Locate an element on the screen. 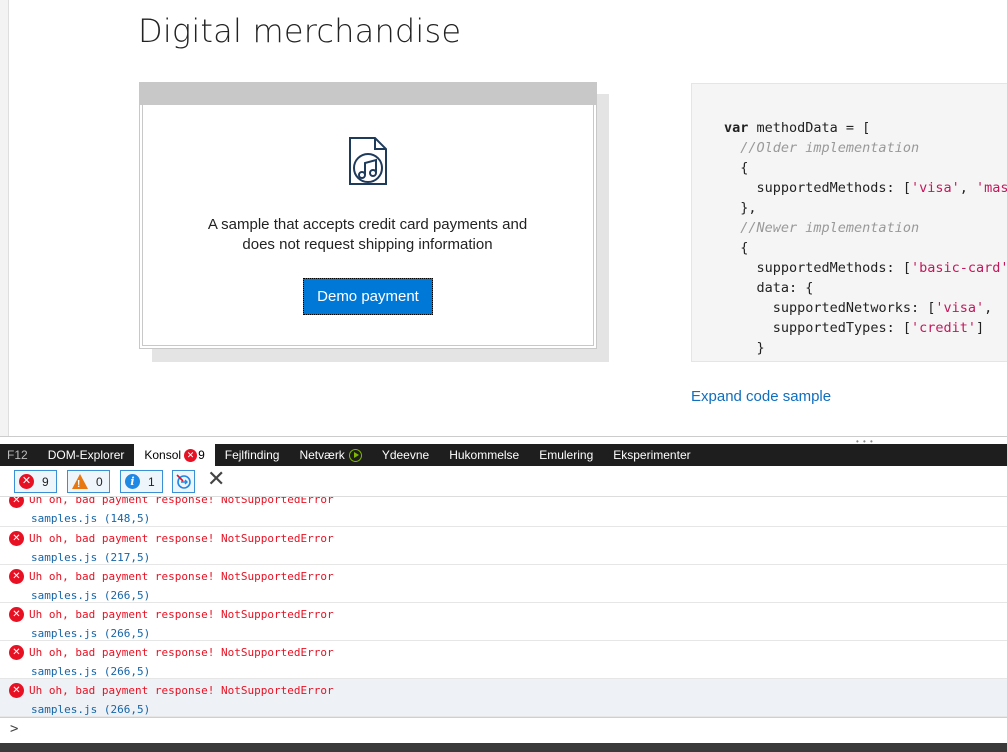 This screenshot has height=752, width=1007. code-line: supportedNetworks: ['visa', is located at coordinates (865, 308).